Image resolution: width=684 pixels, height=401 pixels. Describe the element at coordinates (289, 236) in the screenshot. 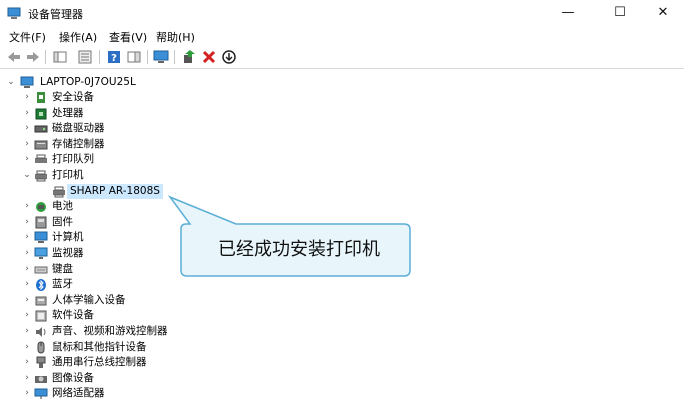

I see `callout-bubble` at that location.